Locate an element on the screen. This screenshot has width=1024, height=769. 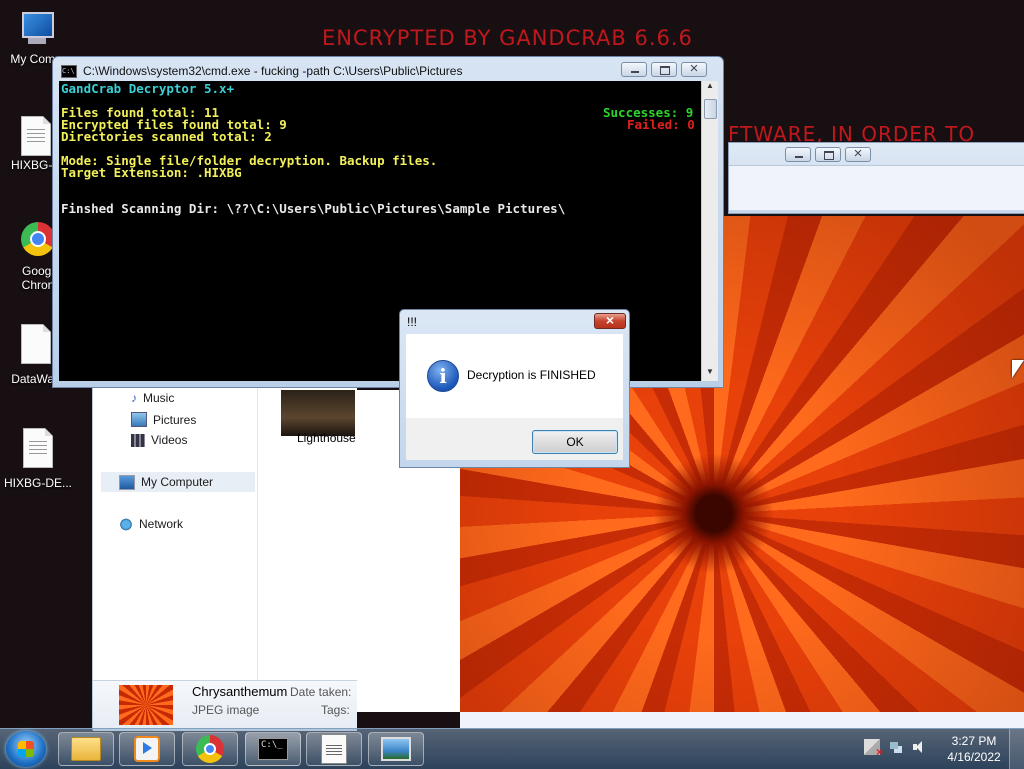
taskbar-explorer-button is located at coordinates (86, 749).